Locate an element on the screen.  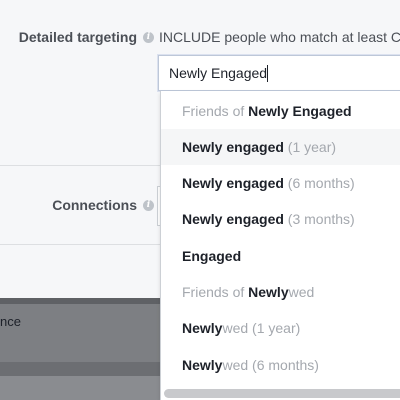
connections-label: Connections i is located at coordinates (103, 205).